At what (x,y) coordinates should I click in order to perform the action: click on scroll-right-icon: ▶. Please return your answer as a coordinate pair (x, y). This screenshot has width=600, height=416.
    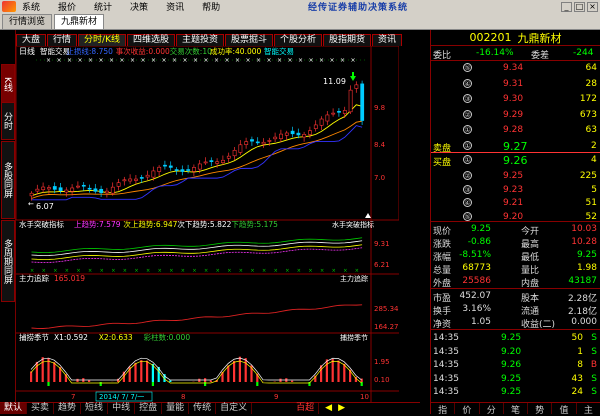
    Looking at the image, I should click on (341, 408).